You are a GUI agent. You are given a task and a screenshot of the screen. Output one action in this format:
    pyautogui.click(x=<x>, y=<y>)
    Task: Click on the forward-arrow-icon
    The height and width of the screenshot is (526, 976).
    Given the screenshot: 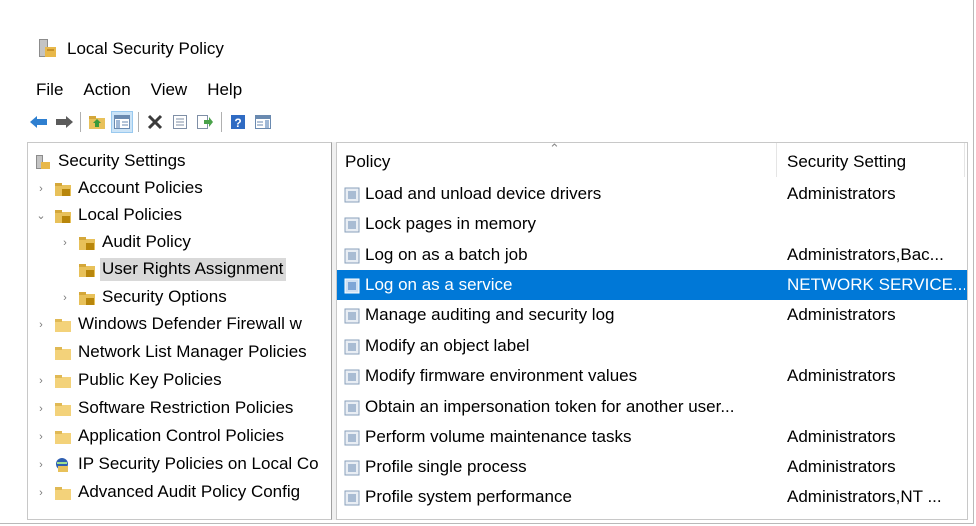 What is the action you would take?
    pyautogui.click(x=64, y=122)
    